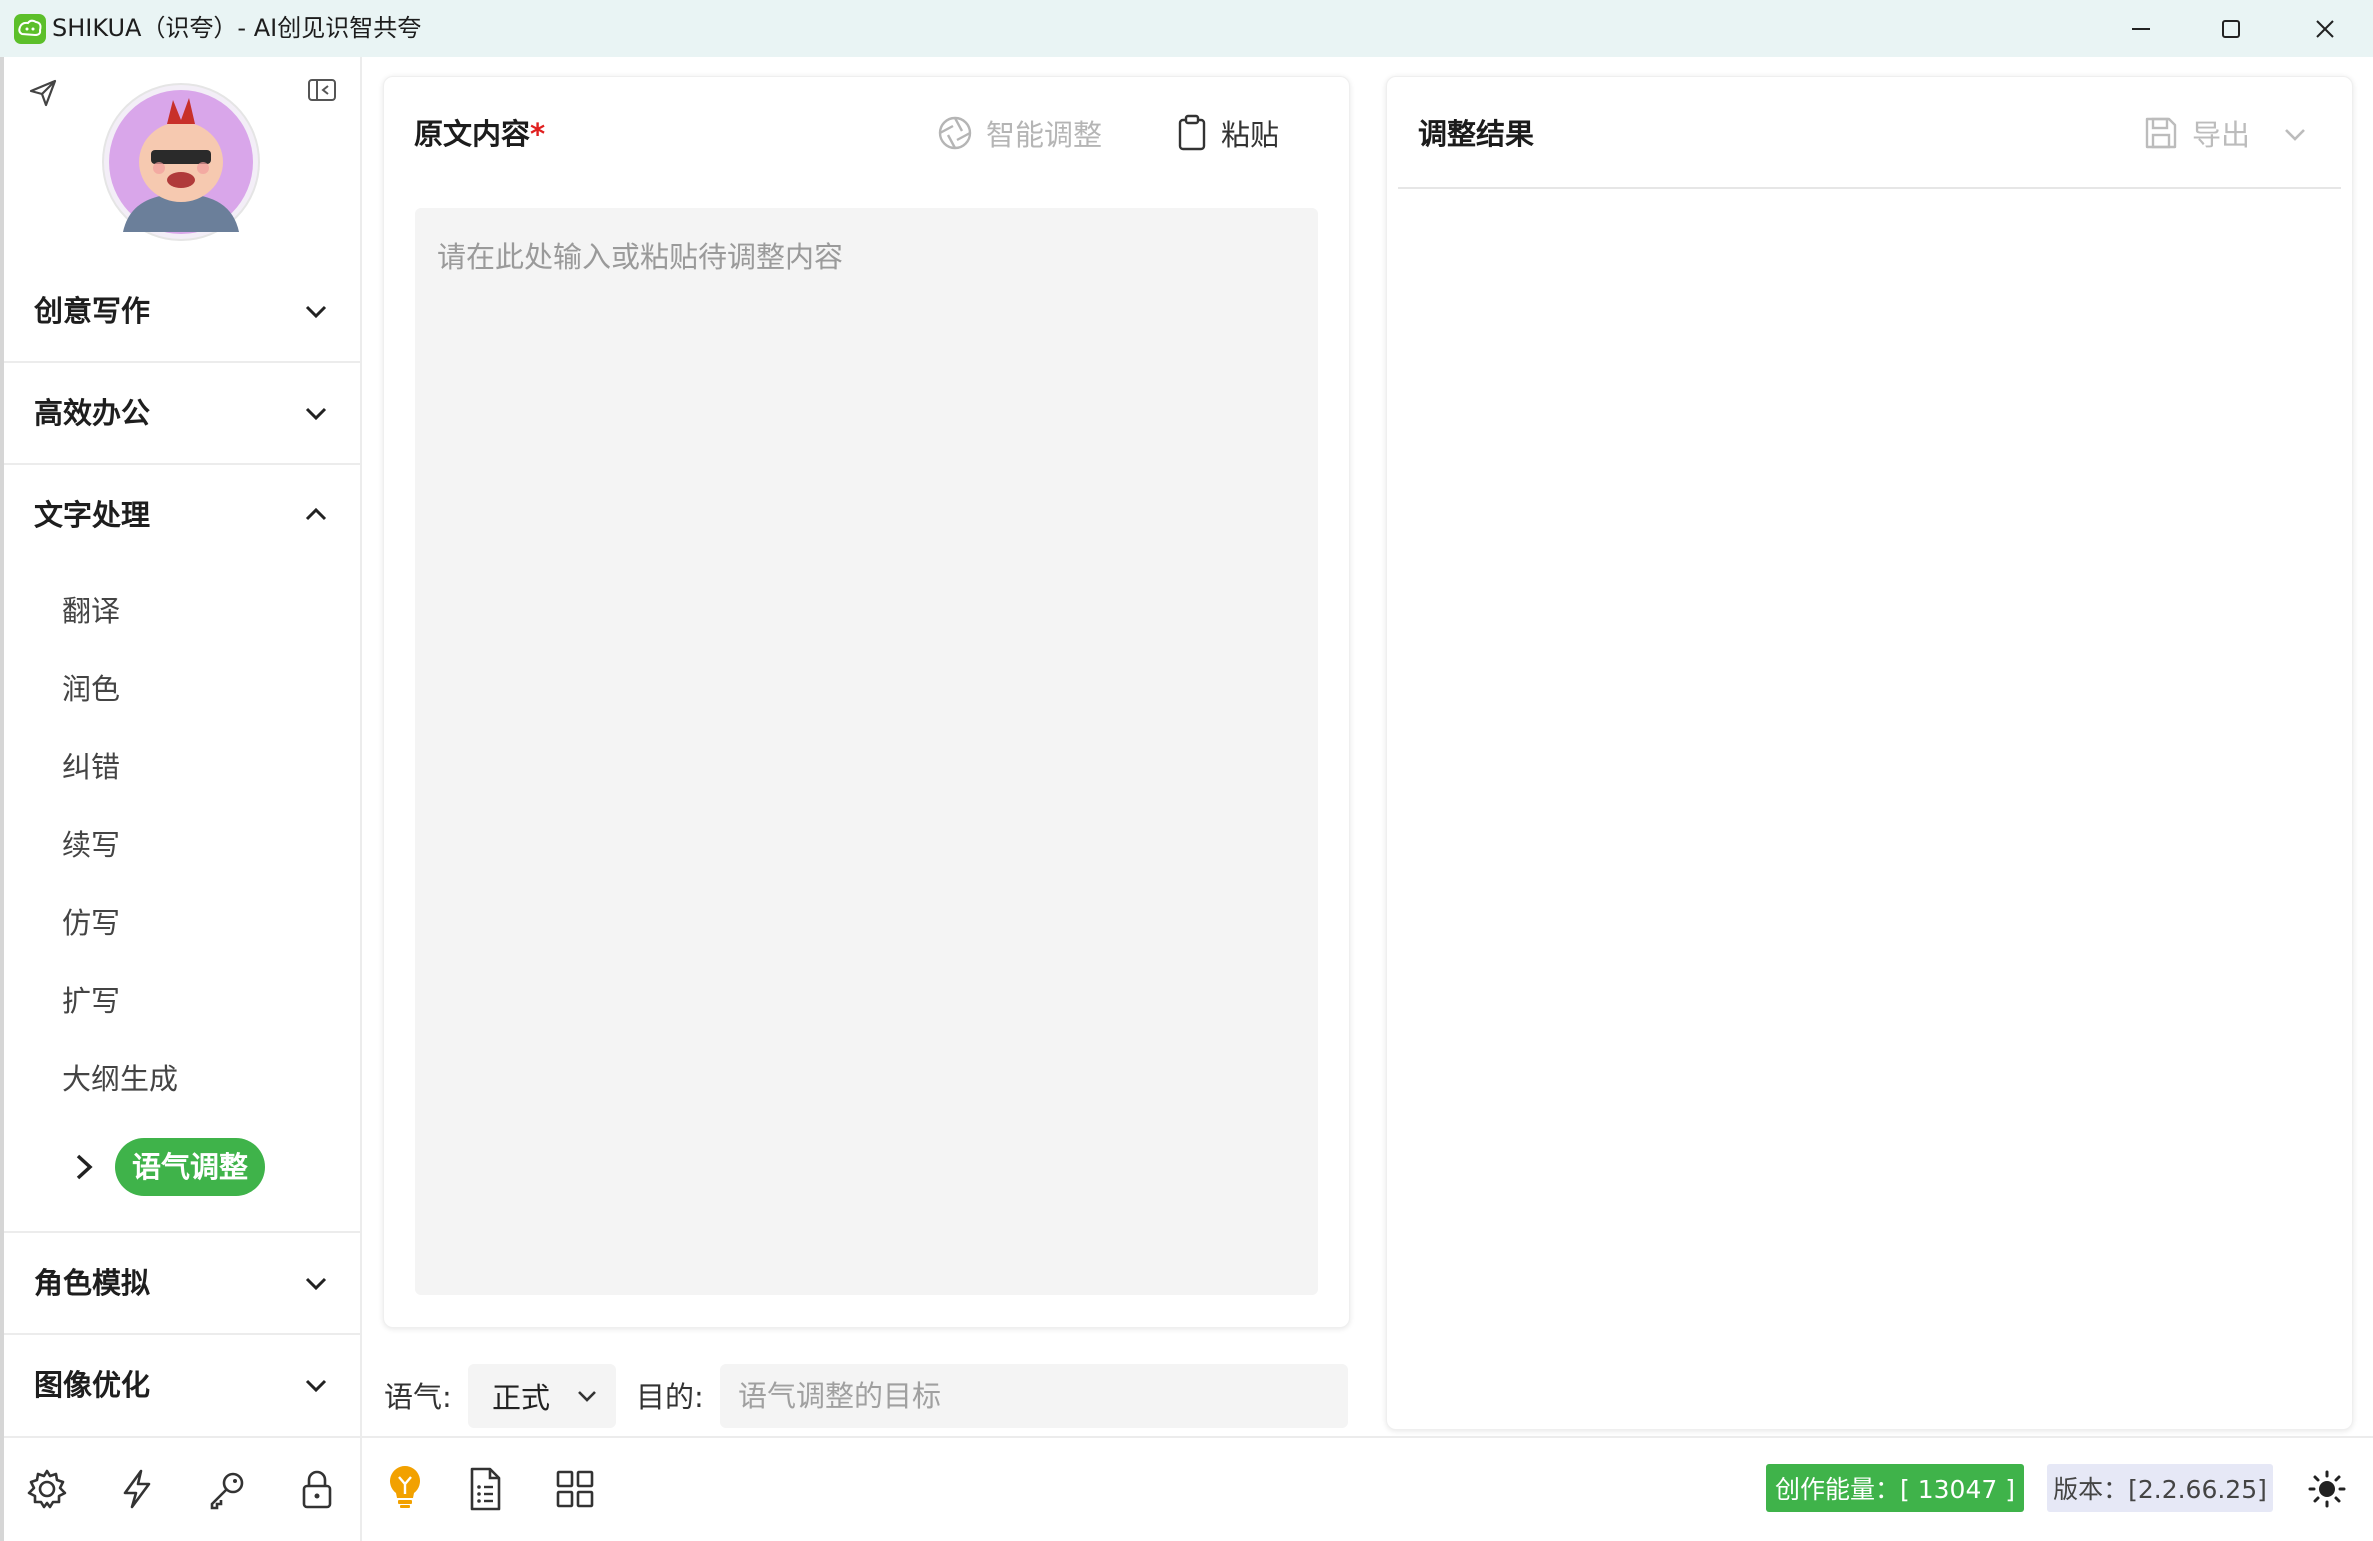 The width and height of the screenshot is (2373, 1541). Describe the element at coordinates (91, 1001) in the screenshot. I see `sidebar-item-expand: 扩写` at that location.